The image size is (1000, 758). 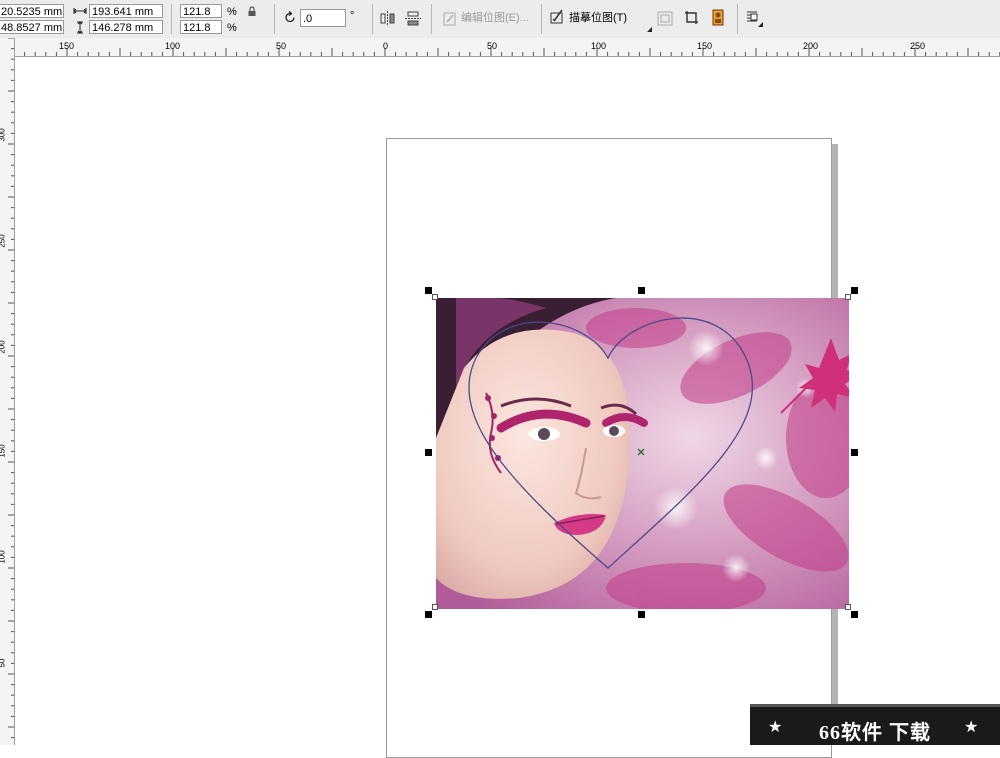 What do you see at coordinates (386, 46) in the screenshot?
I see `h-ruler-label: 0` at bounding box center [386, 46].